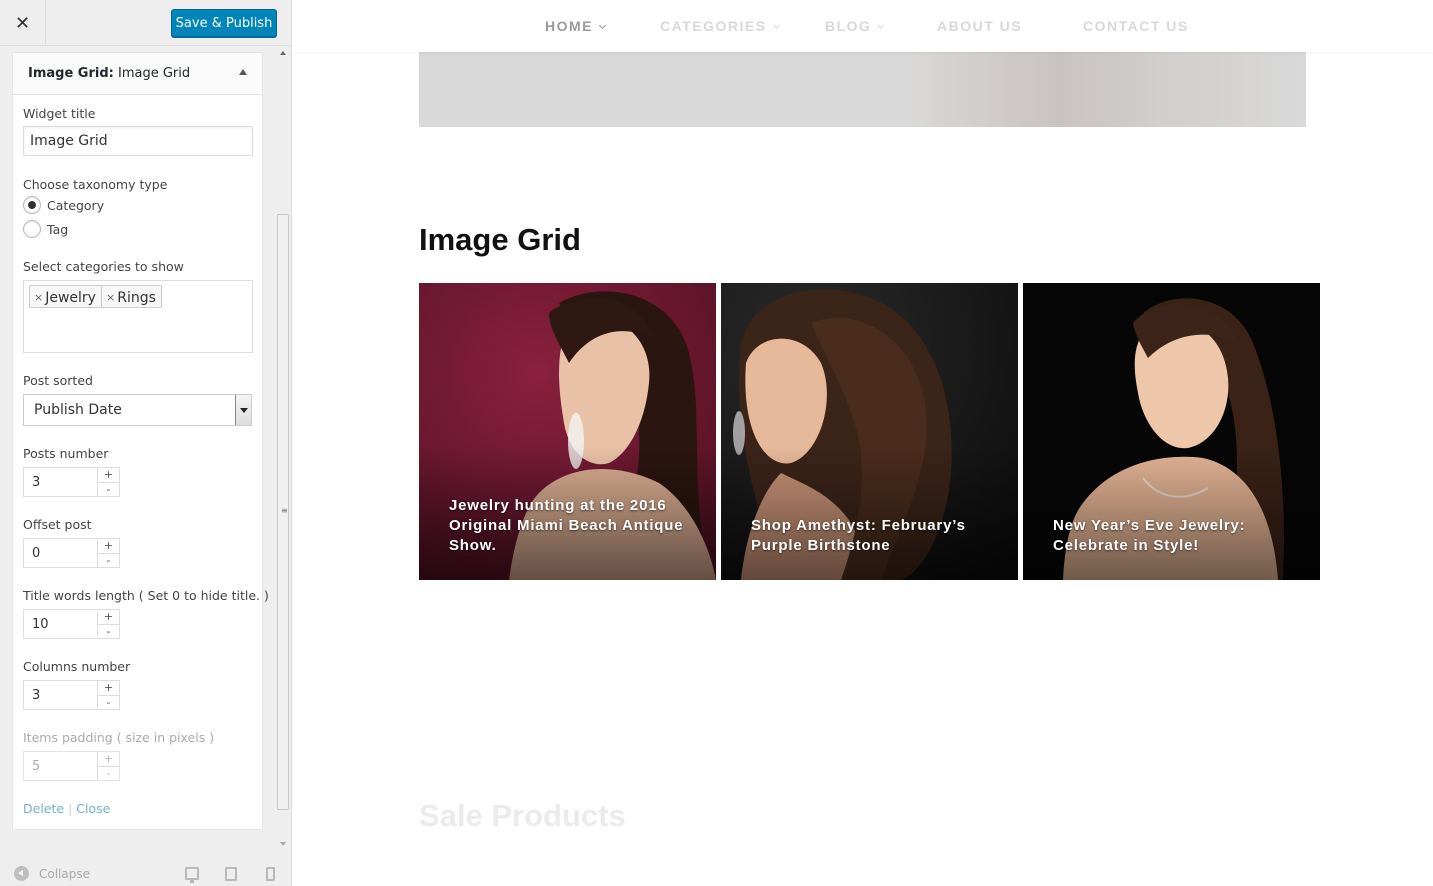  Describe the element at coordinates (71, 766) in the screenshot. I see `padding-input: 5 + -` at that location.